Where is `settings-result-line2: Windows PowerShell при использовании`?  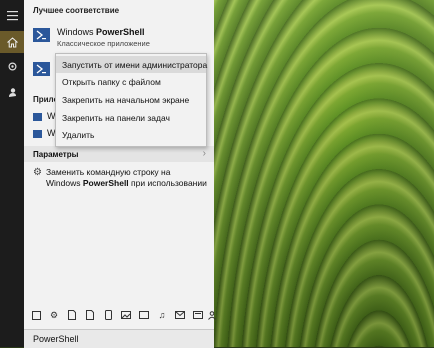
settings-result-line2: Windows PowerShell при использовании is located at coordinates (126, 183).